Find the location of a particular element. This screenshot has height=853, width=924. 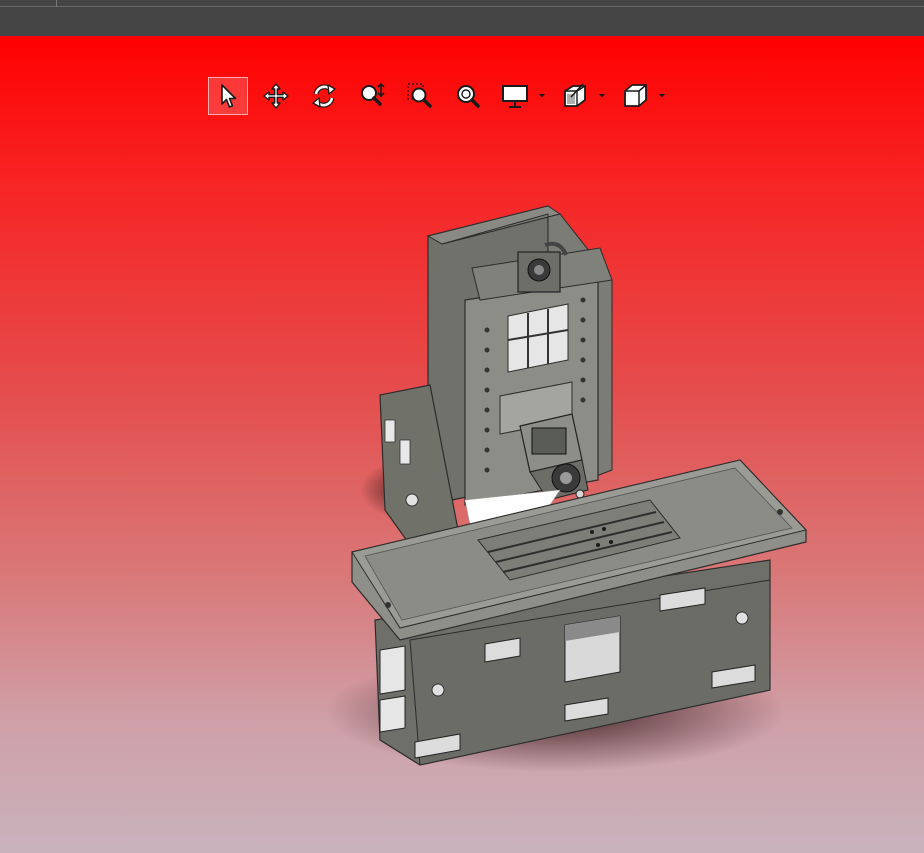

display-mode-button is located at coordinates (522, 96).